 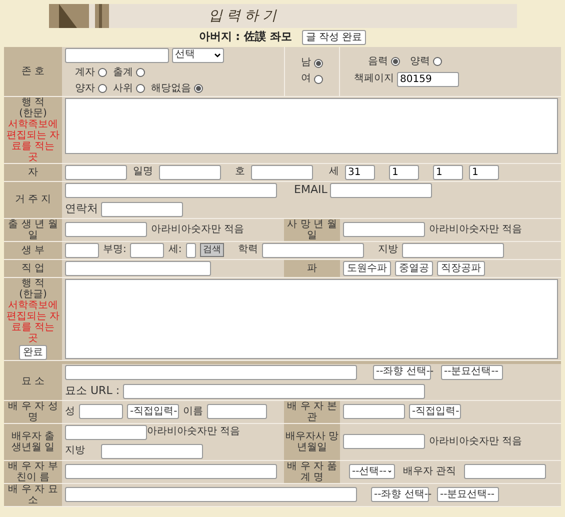 I want to click on field-label: 책페이지, so click(x=374, y=79).